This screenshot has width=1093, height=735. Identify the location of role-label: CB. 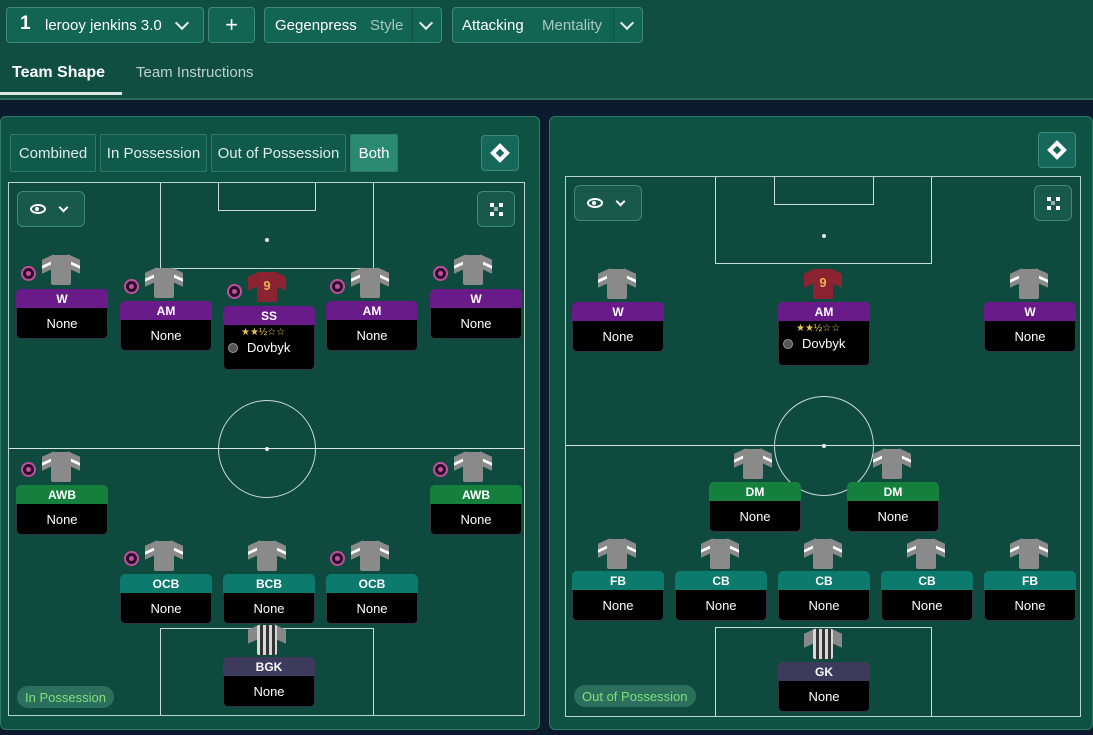
(721, 580).